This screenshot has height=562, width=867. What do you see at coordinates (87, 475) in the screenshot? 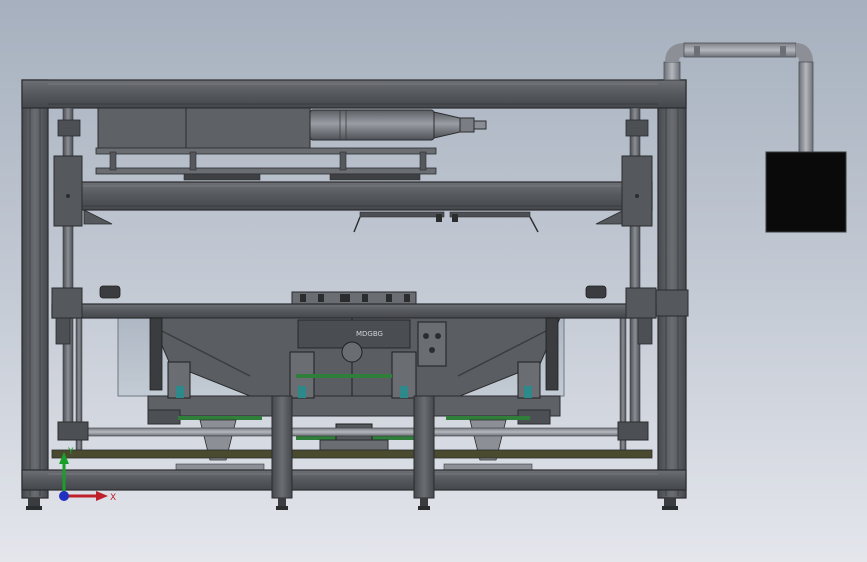
I see `axis-triad: Y X` at bounding box center [87, 475].